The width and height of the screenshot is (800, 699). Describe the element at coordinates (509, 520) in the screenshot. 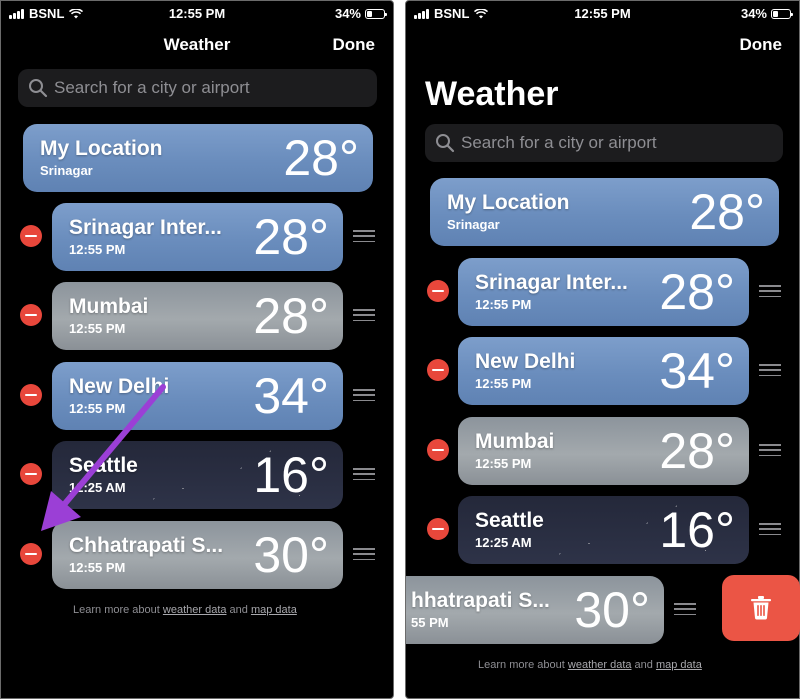

I see `city-name: Seattle` at that location.